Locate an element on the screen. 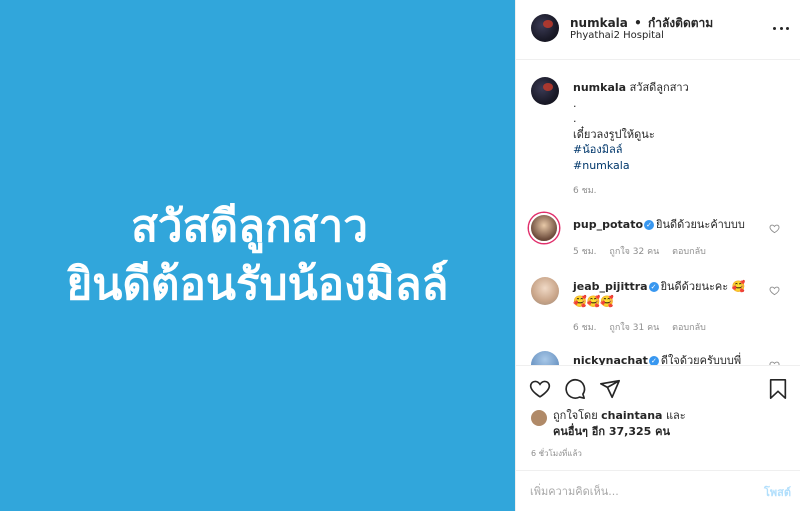 The width and height of the screenshot is (800, 511). comment-time: 6 ชม. is located at coordinates (585, 328).